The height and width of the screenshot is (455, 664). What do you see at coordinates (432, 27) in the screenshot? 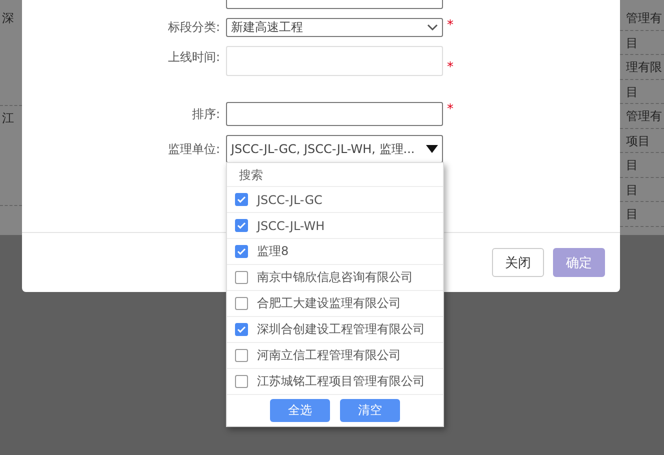
I see `chevron-down-icon` at bounding box center [432, 27].